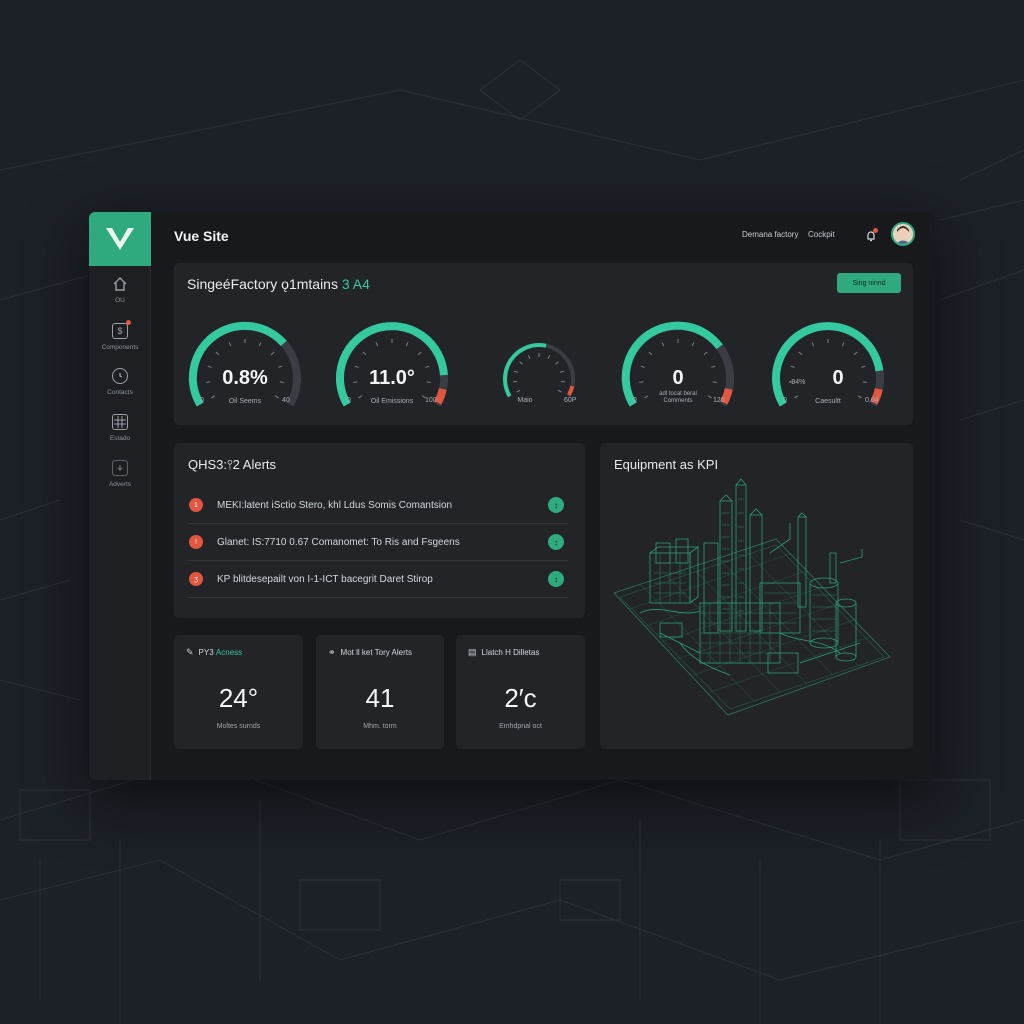 The image size is (1024, 1024). I want to click on stat-card-alerts: ⚭ Mot ll ket Tory Alerts 41 Mhm. torm, so click(380, 692).